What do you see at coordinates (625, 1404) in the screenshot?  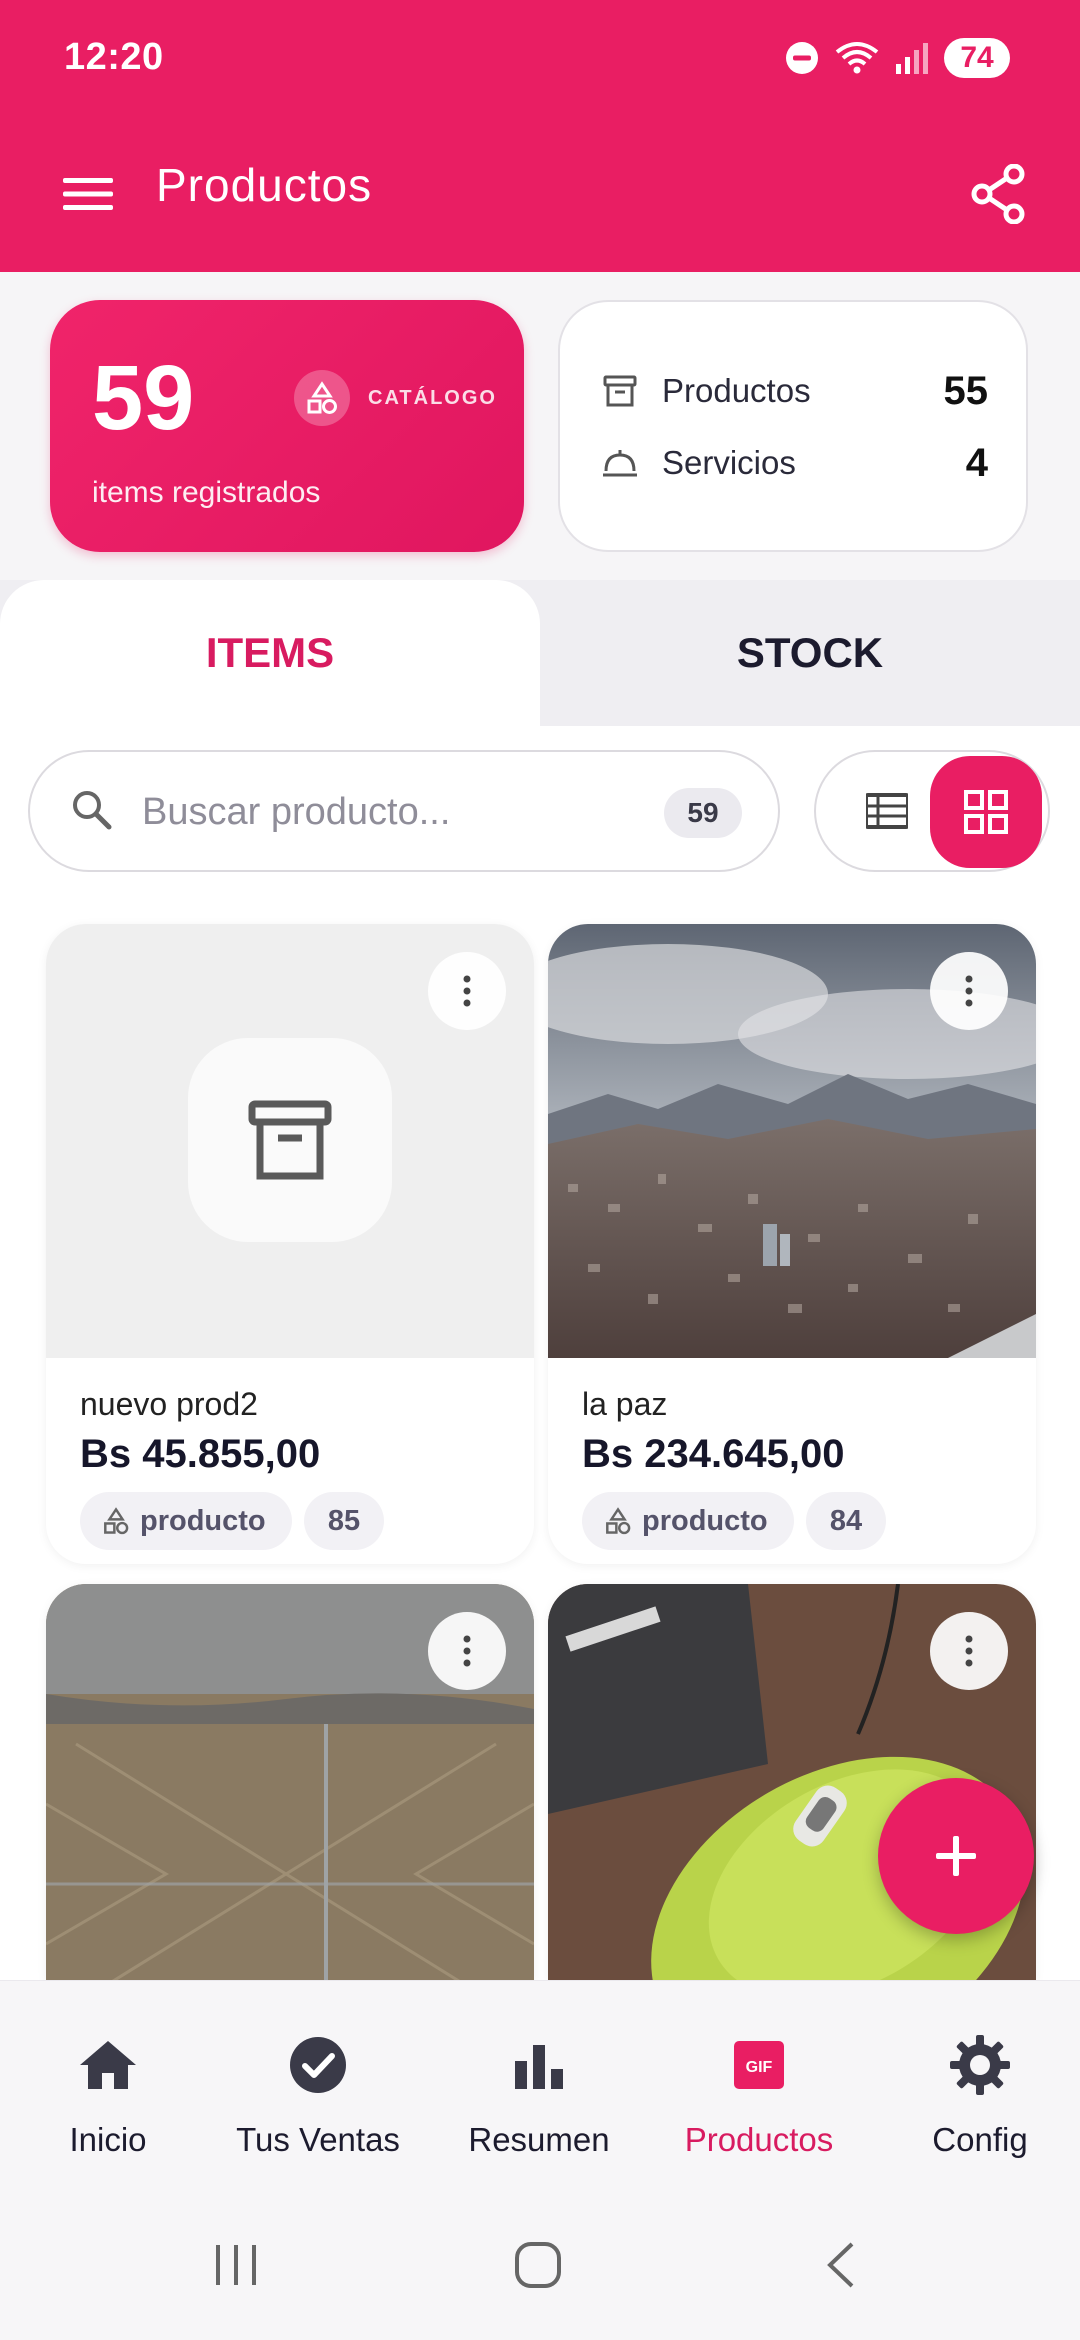 I see `product-name: la paz` at bounding box center [625, 1404].